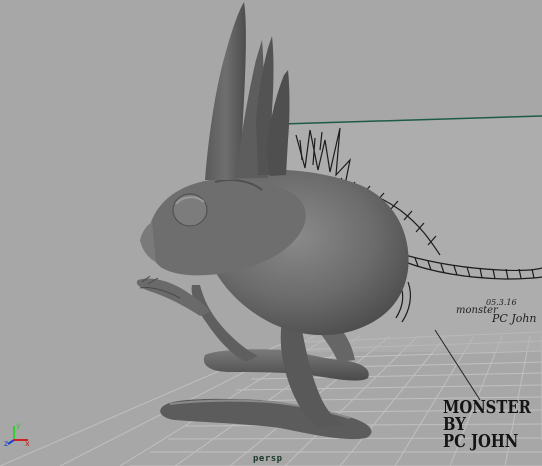  What do you see at coordinates (514, 318) in the screenshot?
I see `sketch-signature-text: PC John` at bounding box center [514, 318].